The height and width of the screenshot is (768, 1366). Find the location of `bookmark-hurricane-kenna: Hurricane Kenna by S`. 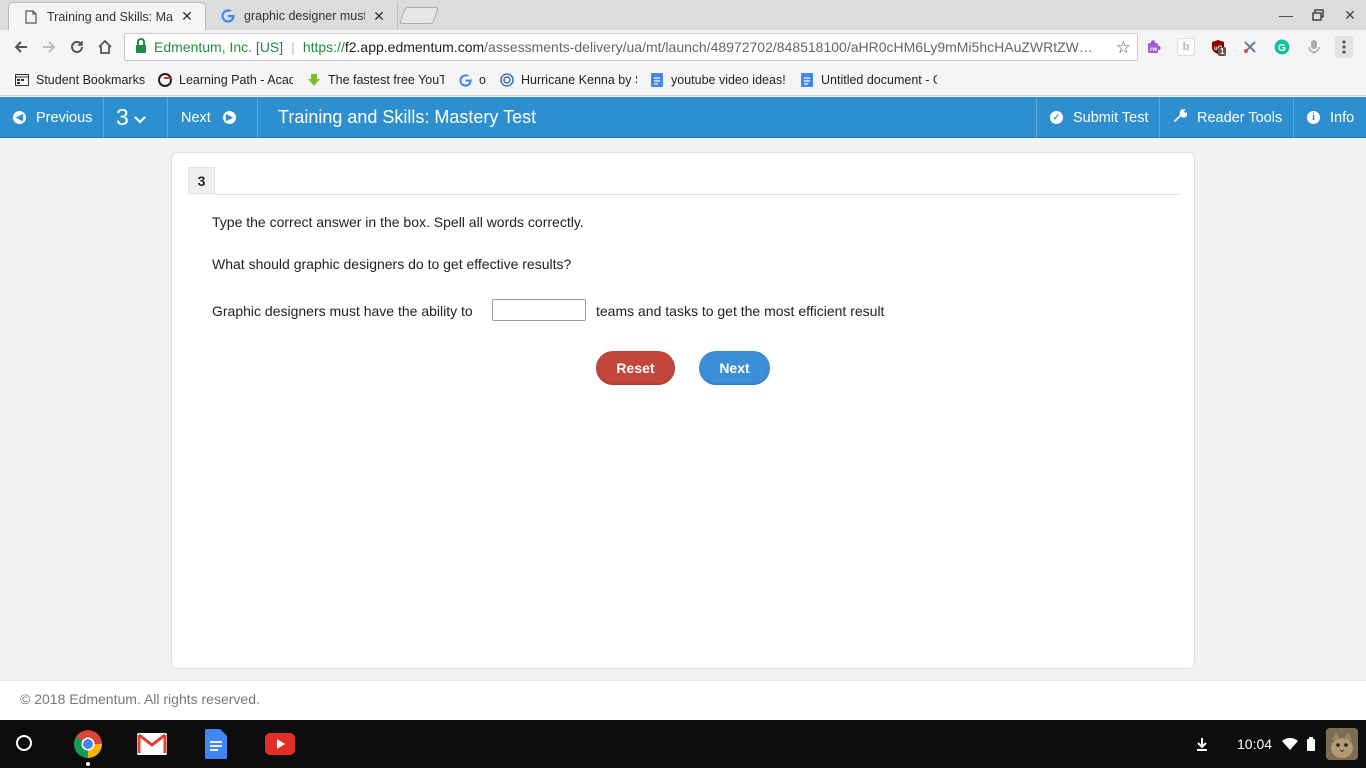

bookmark-hurricane-kenna: Hurricane Kenna by S is located at coordinates (568, 80).